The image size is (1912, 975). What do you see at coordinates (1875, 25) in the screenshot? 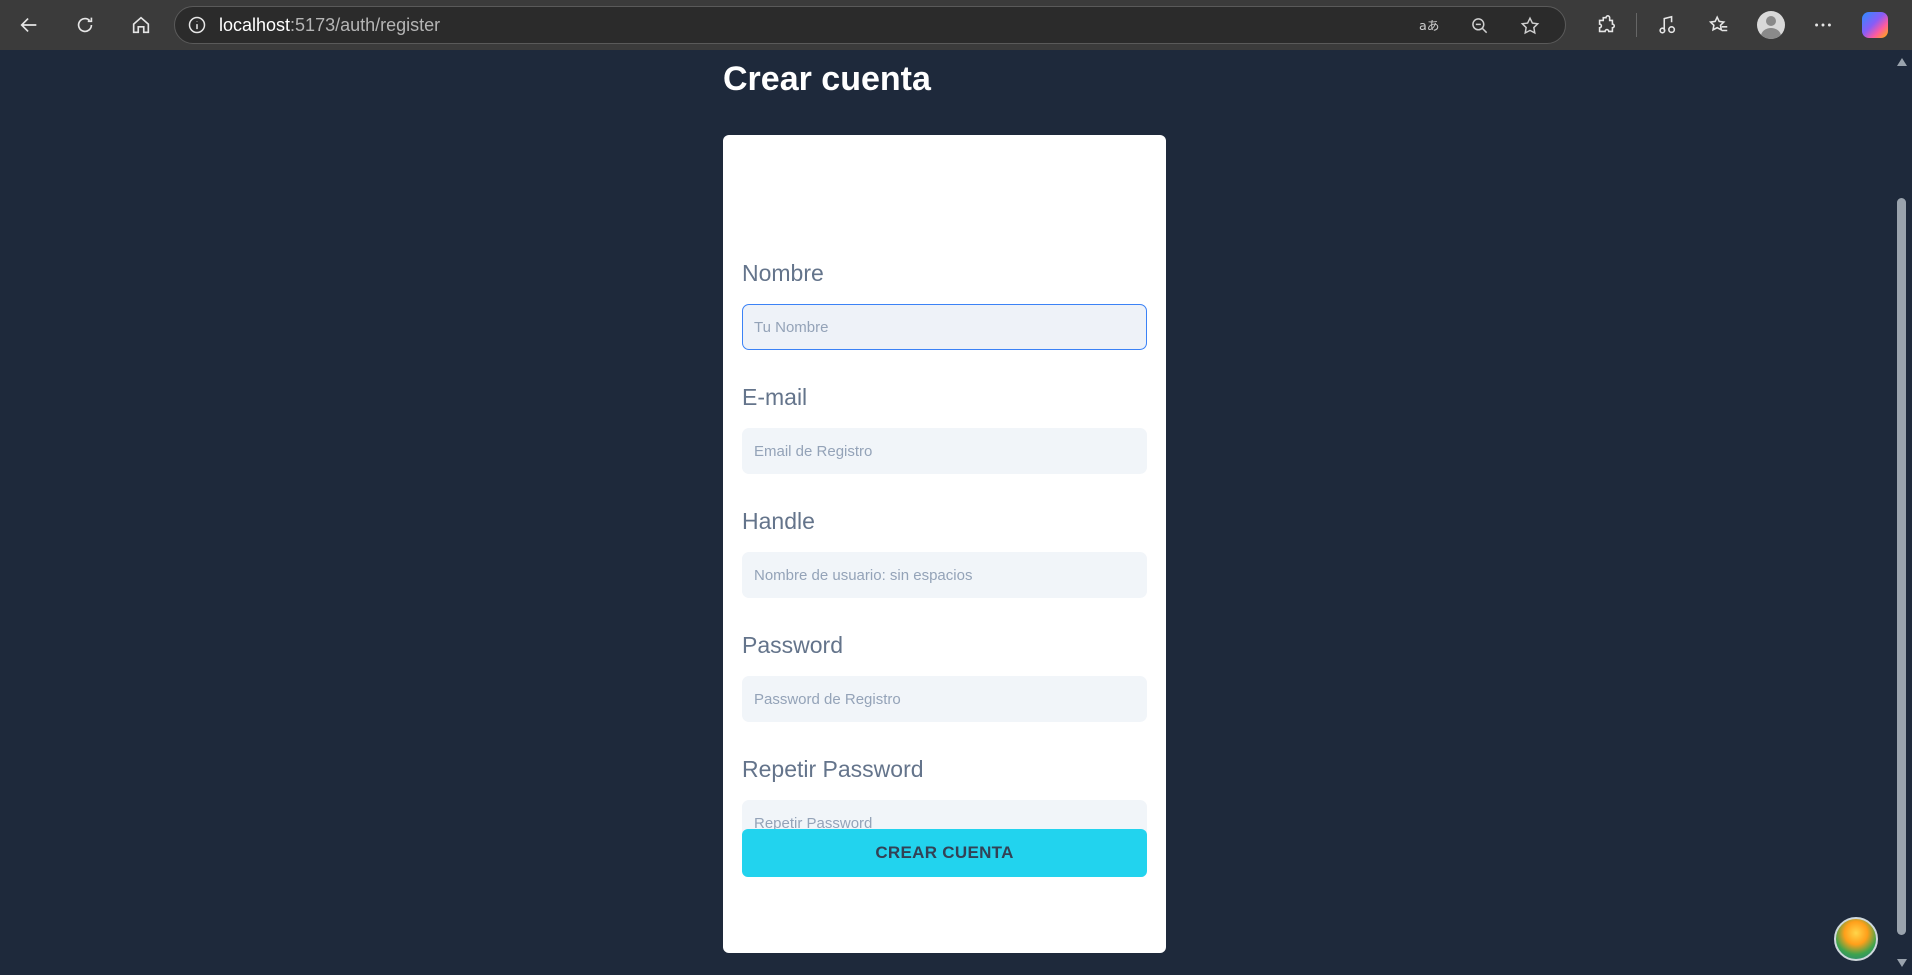
I see `copilot-icon` at bounding box center [1875, 25].